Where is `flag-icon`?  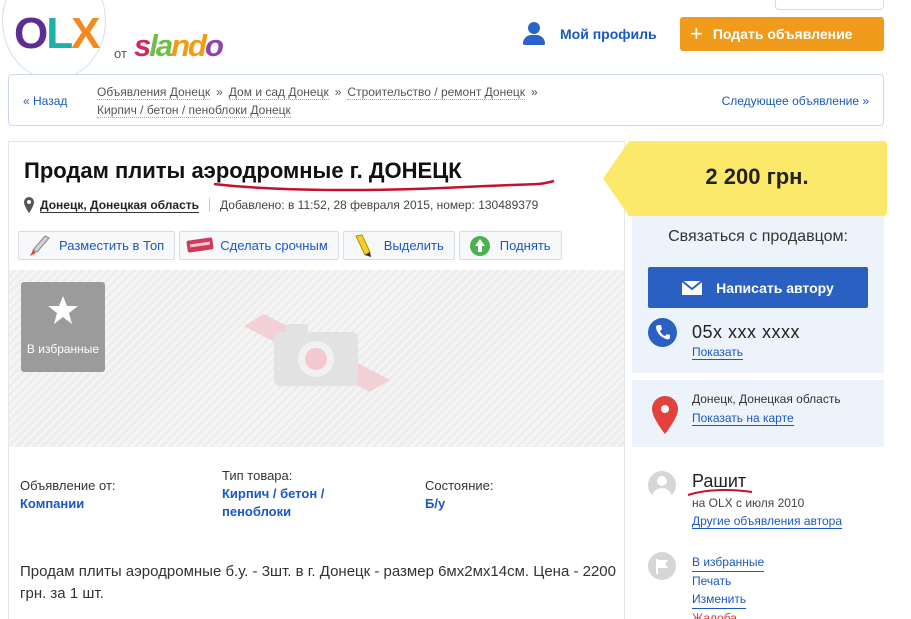
flag-icon is located at coordinates (662, 566).